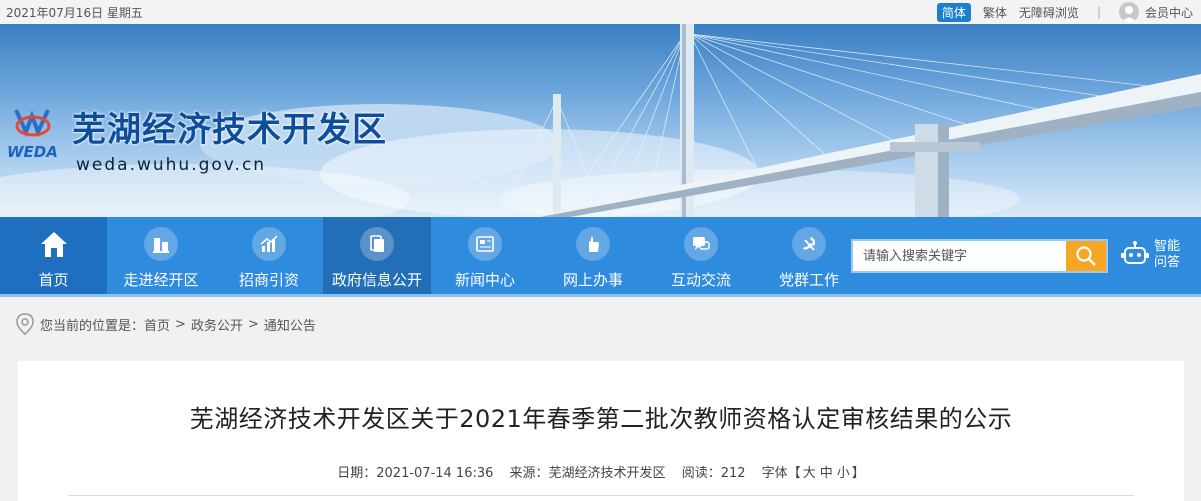 The height and width of the screenshot is (501, 1201). I want to click on chart-icon, so click(269, 244).